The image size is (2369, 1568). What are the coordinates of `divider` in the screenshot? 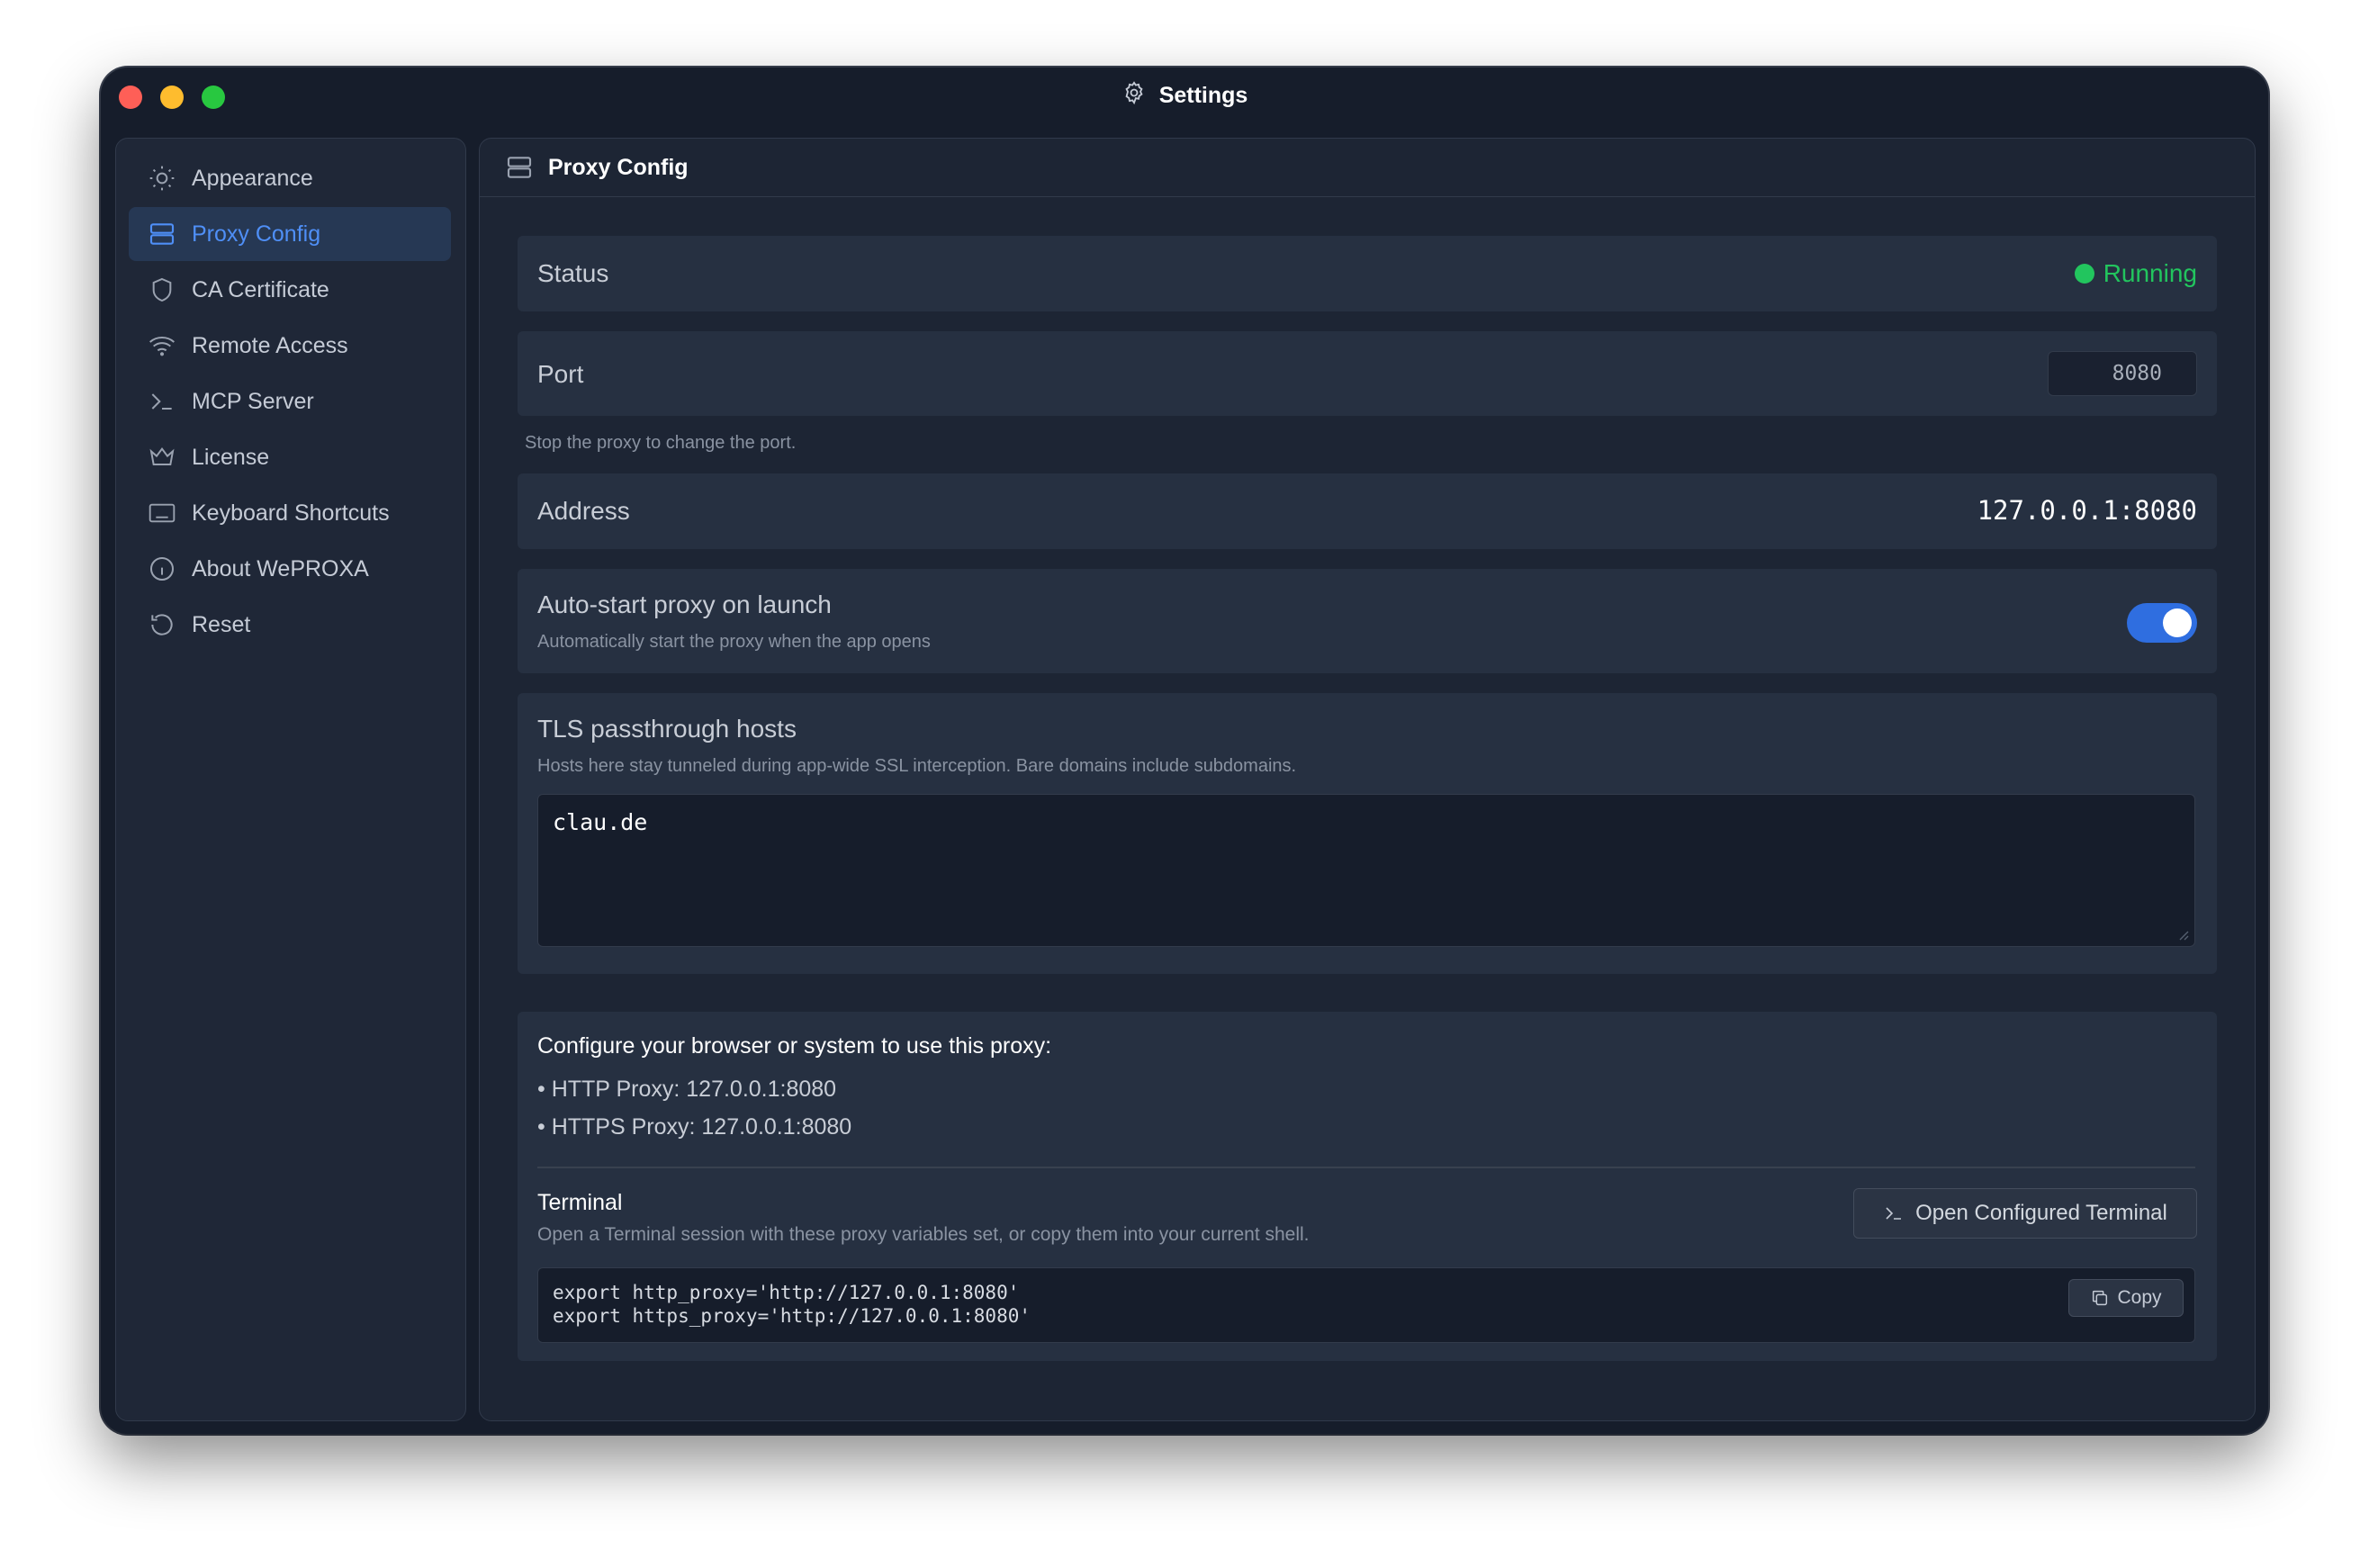 It's located at (1366, 1168).